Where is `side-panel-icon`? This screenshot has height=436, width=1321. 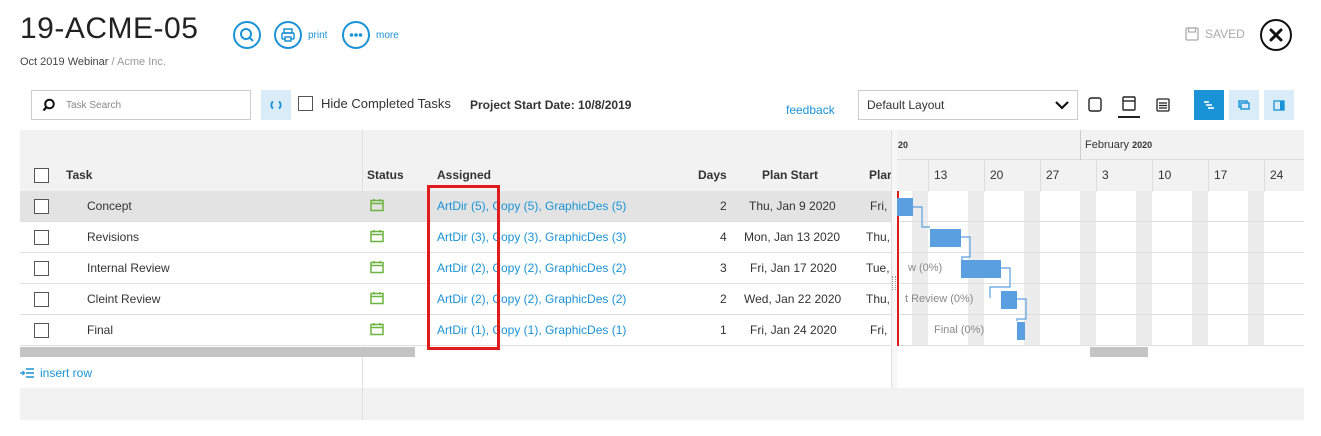 side-panel-icon is located at coordinates (1279, 105).